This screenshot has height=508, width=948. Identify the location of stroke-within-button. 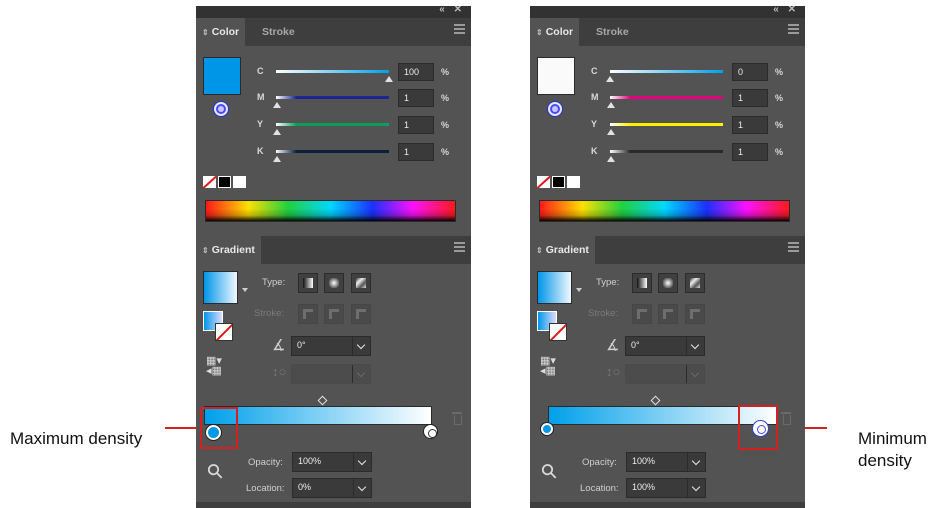
(642, 314).